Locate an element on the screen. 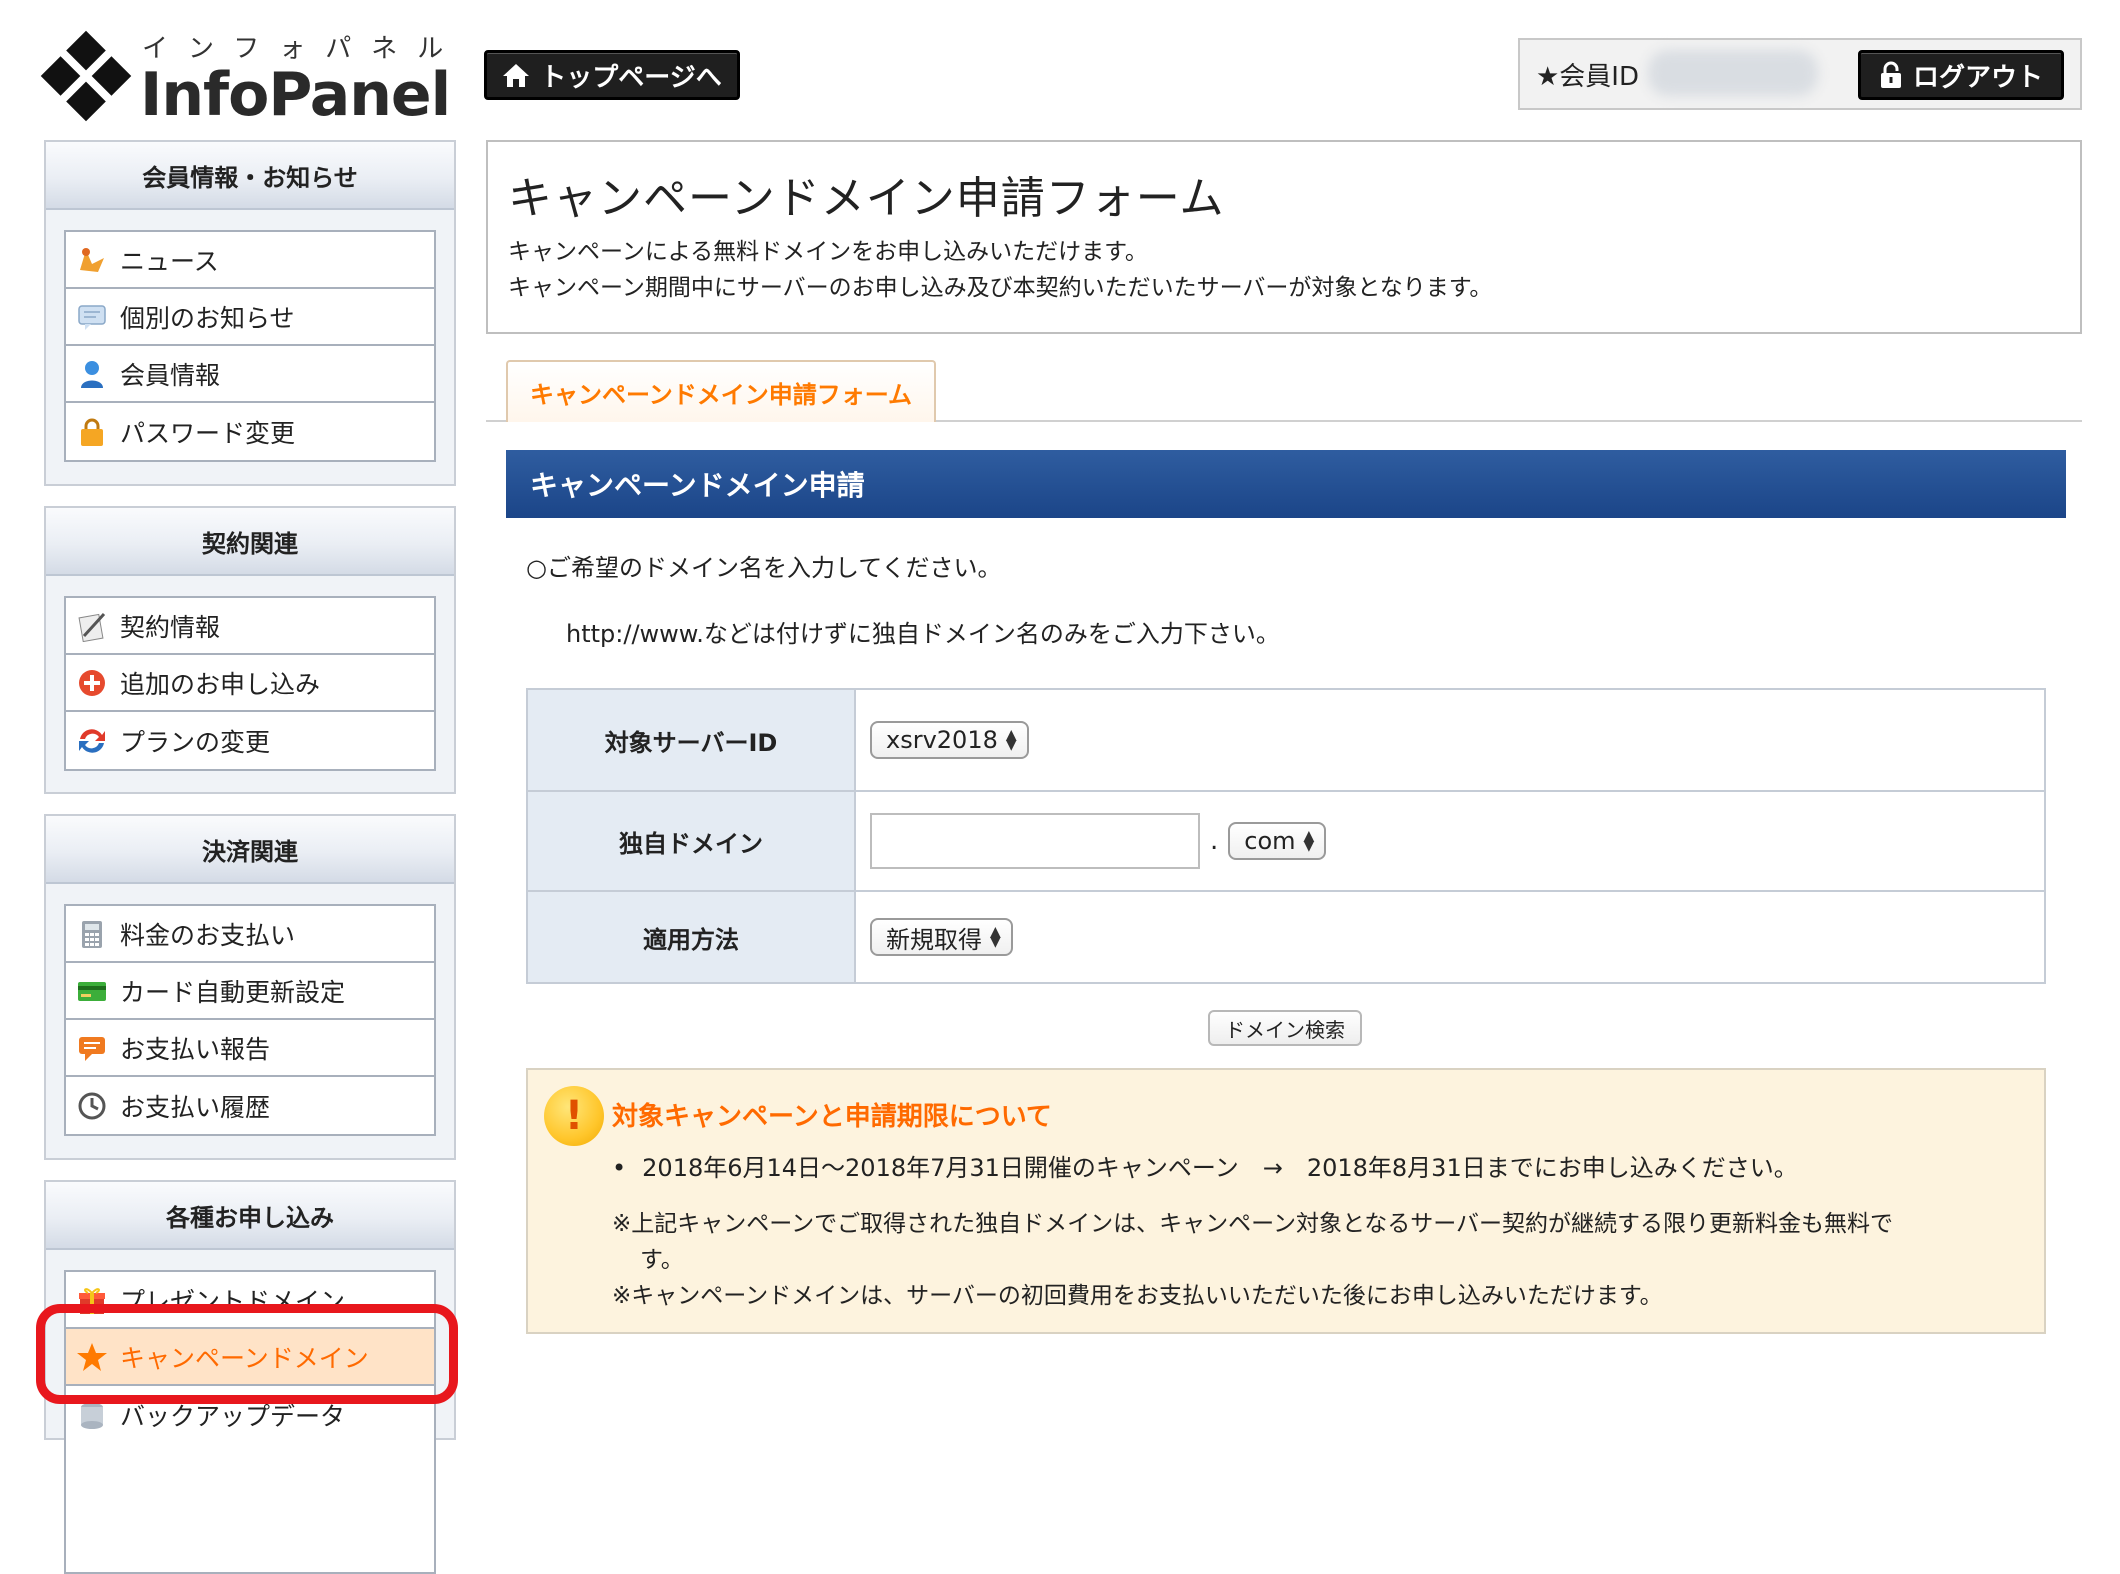 This screenshot has height=1574, width=2120. sidebar-list: プレゼントドメイン キャンペーンドメイン バックアップデータ is located at coordinates (250, 1422).